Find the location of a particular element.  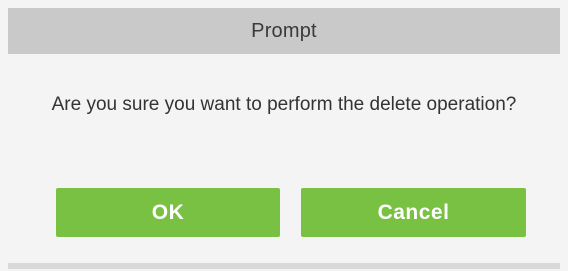

ok-button-label: OK is located at coordinates (168, 212).